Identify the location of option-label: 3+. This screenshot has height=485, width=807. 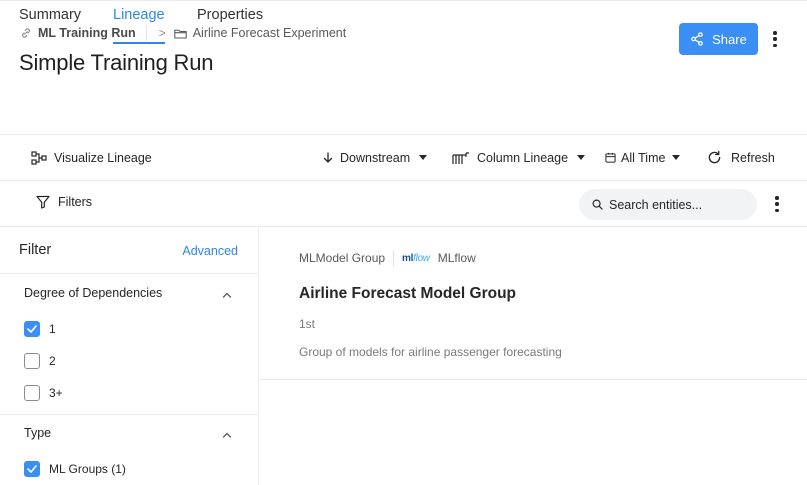
(56, 393).